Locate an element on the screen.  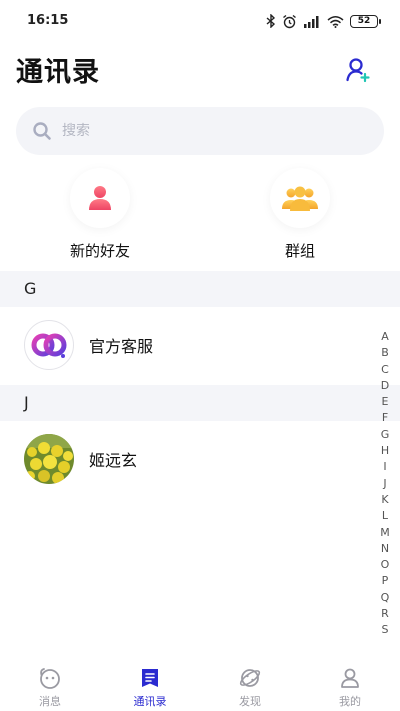
index-letter-k: K is located at coordinates (384, 500).